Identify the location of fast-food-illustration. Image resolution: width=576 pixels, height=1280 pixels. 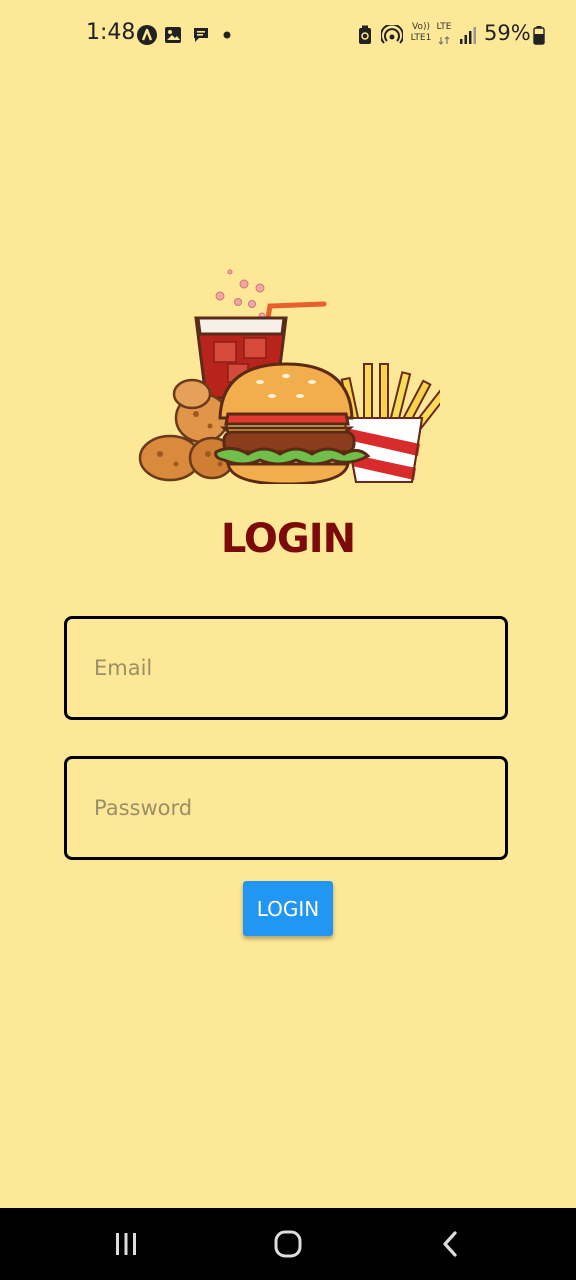
(294, 377).